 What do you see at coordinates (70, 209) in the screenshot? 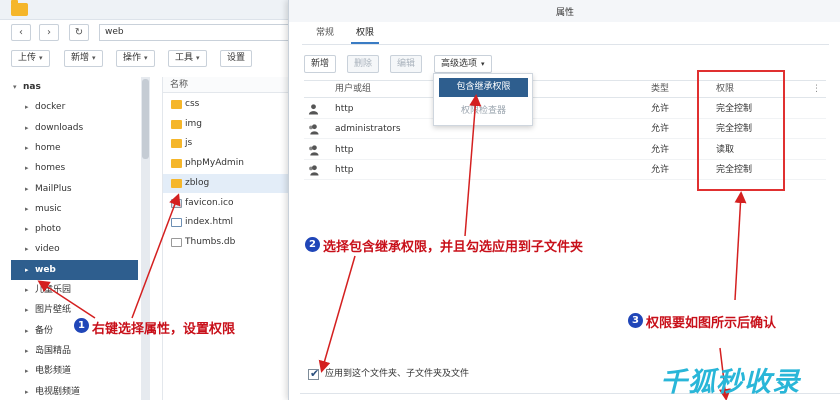
I see `tree-item: ▸ music` at bounding box center [70, 209].